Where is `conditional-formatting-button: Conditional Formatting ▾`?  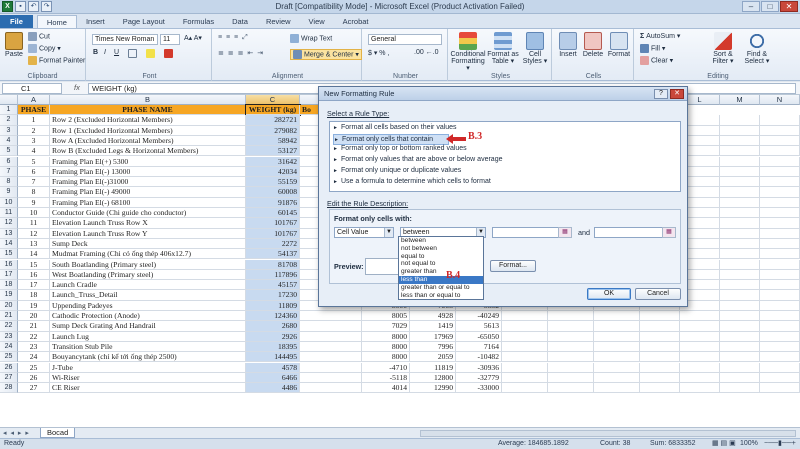 conditional-formatting-button: Conditional Formatting ▾ is located at coordinates (468, 52).